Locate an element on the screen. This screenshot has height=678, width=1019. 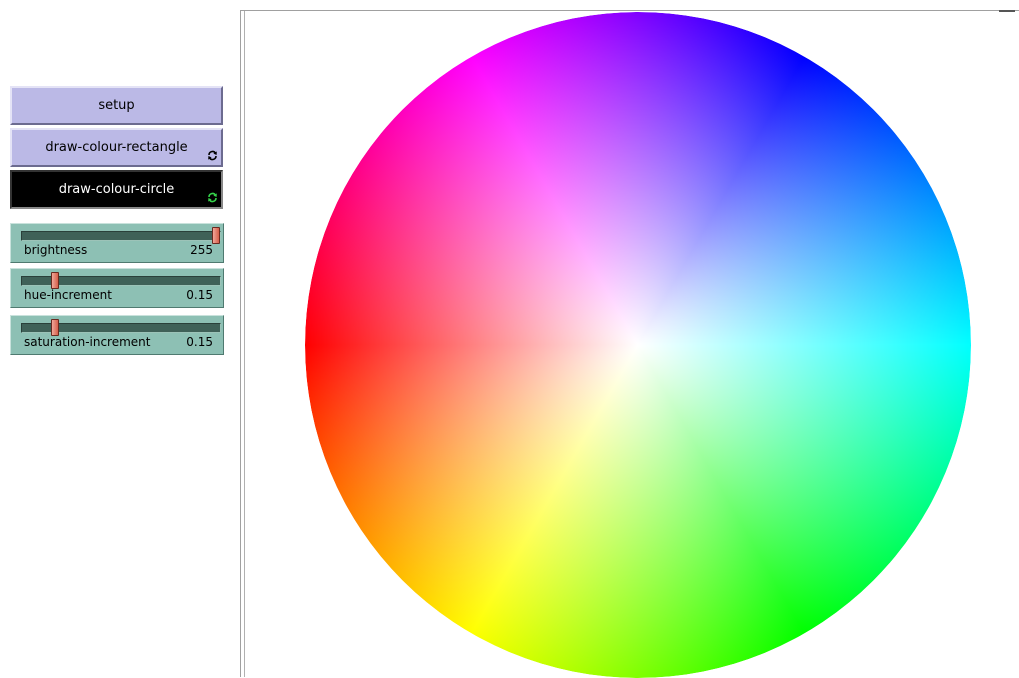
slider-value: 255 is located at coordinates (201, 250).